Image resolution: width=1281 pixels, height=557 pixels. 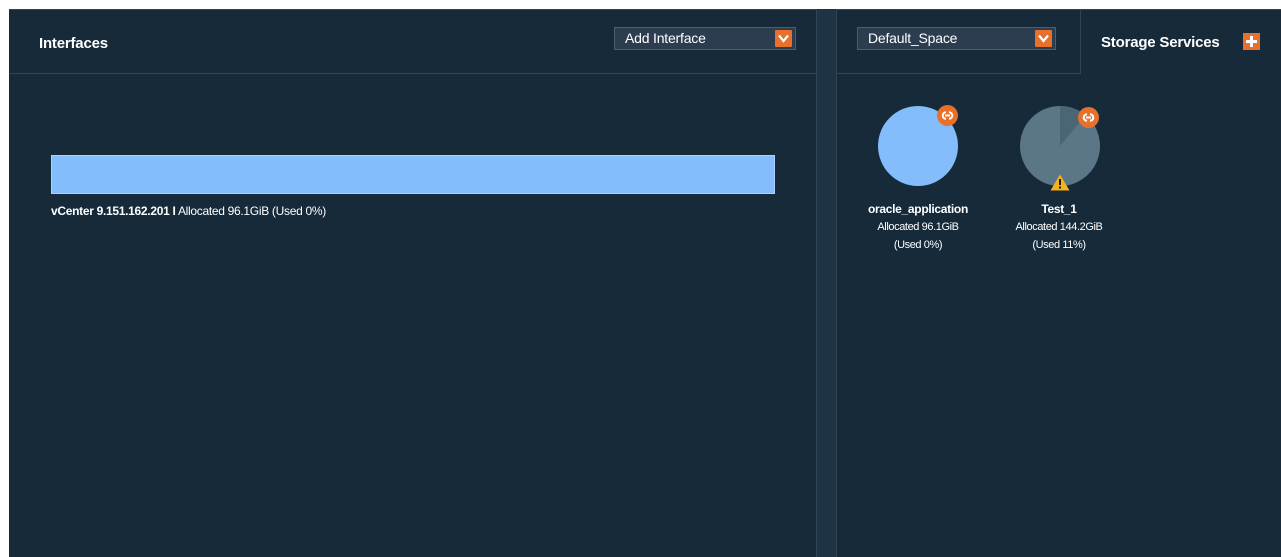 I want to click on service-name: oracle_application, so click(x=918, y=209).